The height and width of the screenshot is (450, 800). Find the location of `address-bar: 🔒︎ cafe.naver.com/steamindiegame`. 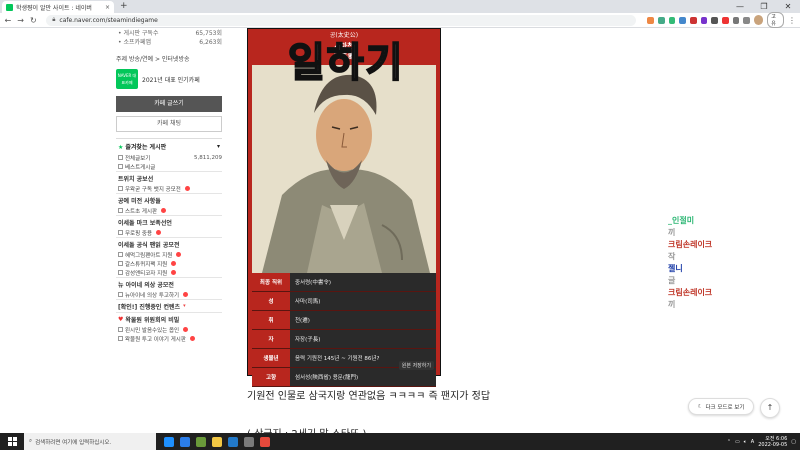

address-bar: 🔒︎ cafe.naver.com/steamindiegame is located at coordinates (341, 20).